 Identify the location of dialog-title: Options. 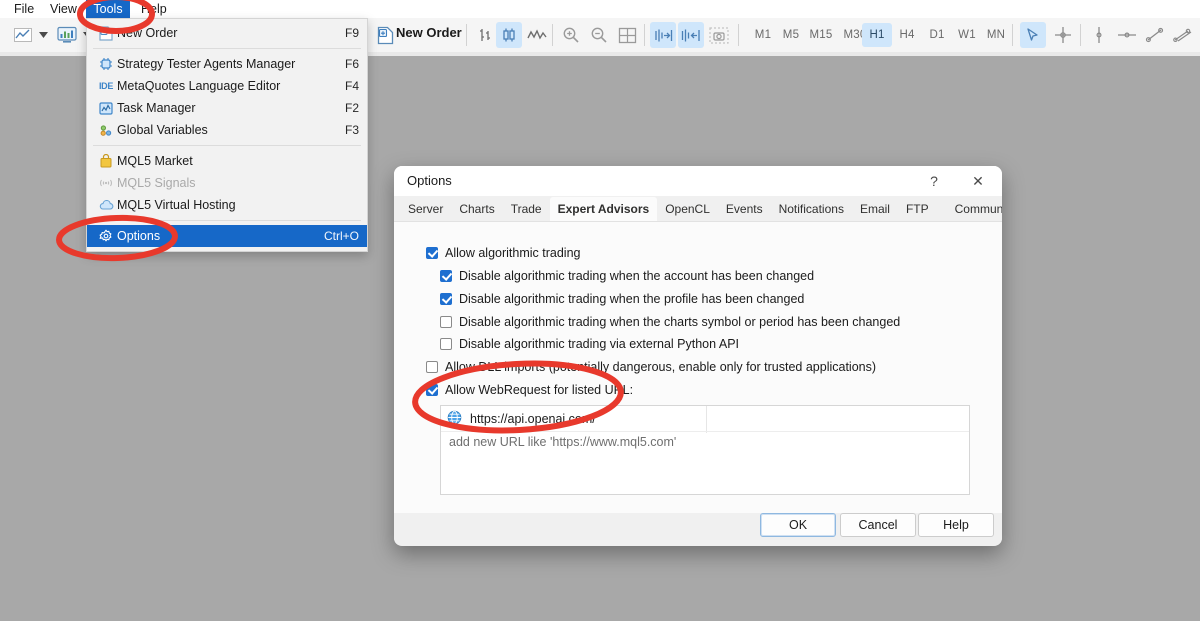
(429, 180).